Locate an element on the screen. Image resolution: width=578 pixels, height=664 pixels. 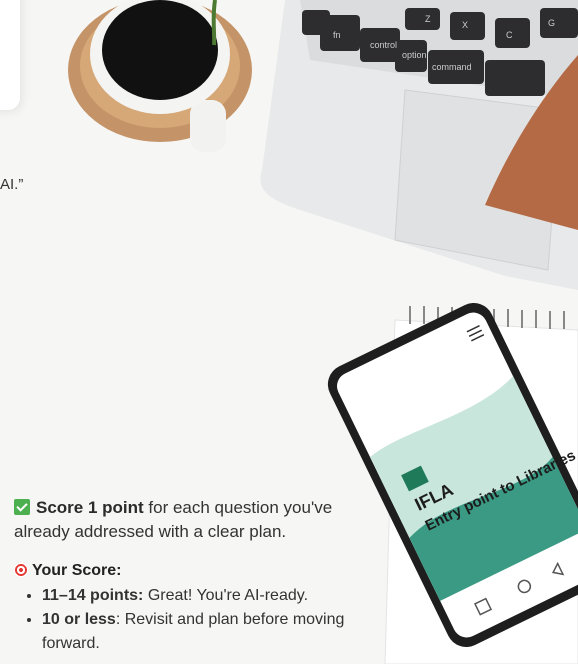
tier-range: 10 or less is located at coordinates (79, 619).